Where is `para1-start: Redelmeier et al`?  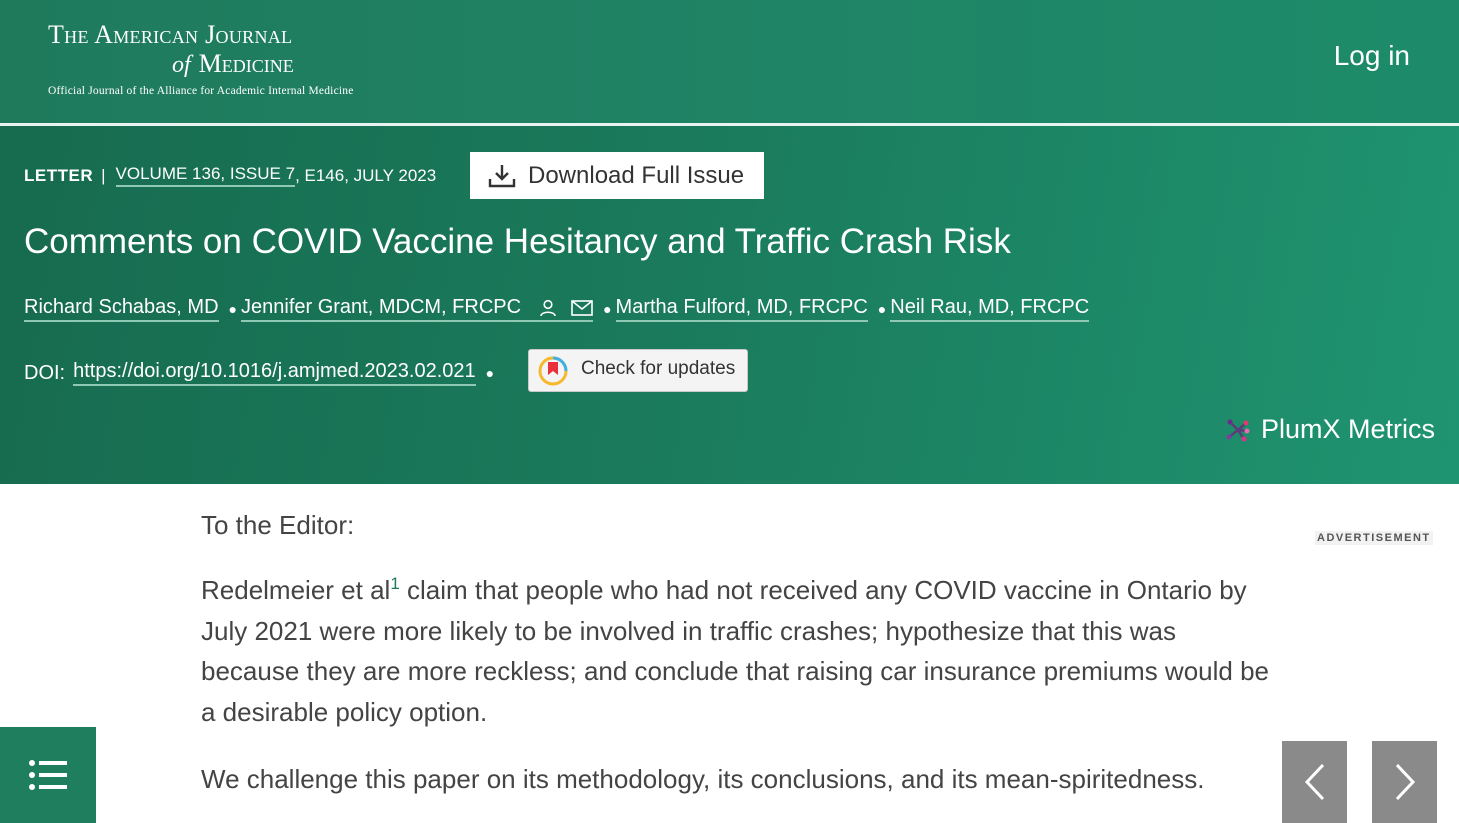
para1-start: Redelmeier et al is located at coordinates (296, 590).